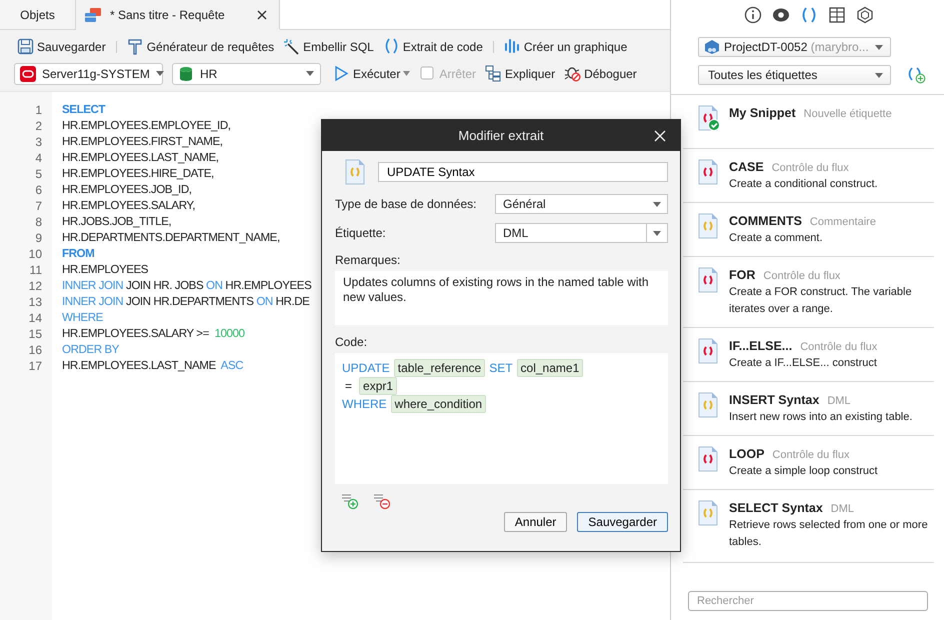 Image resolution: width=944 pixels, height=620 pixels. I want to click on line-number: 17, so click(35, 366).